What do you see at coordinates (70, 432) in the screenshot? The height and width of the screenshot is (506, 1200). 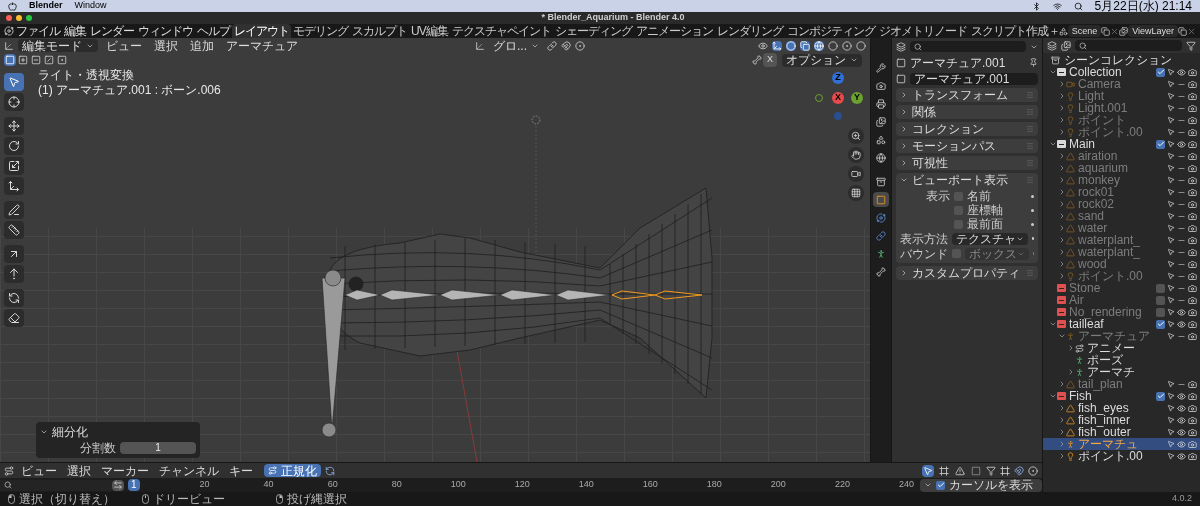 I see `panel-title: 細分化` at bounding box center [70, 432].